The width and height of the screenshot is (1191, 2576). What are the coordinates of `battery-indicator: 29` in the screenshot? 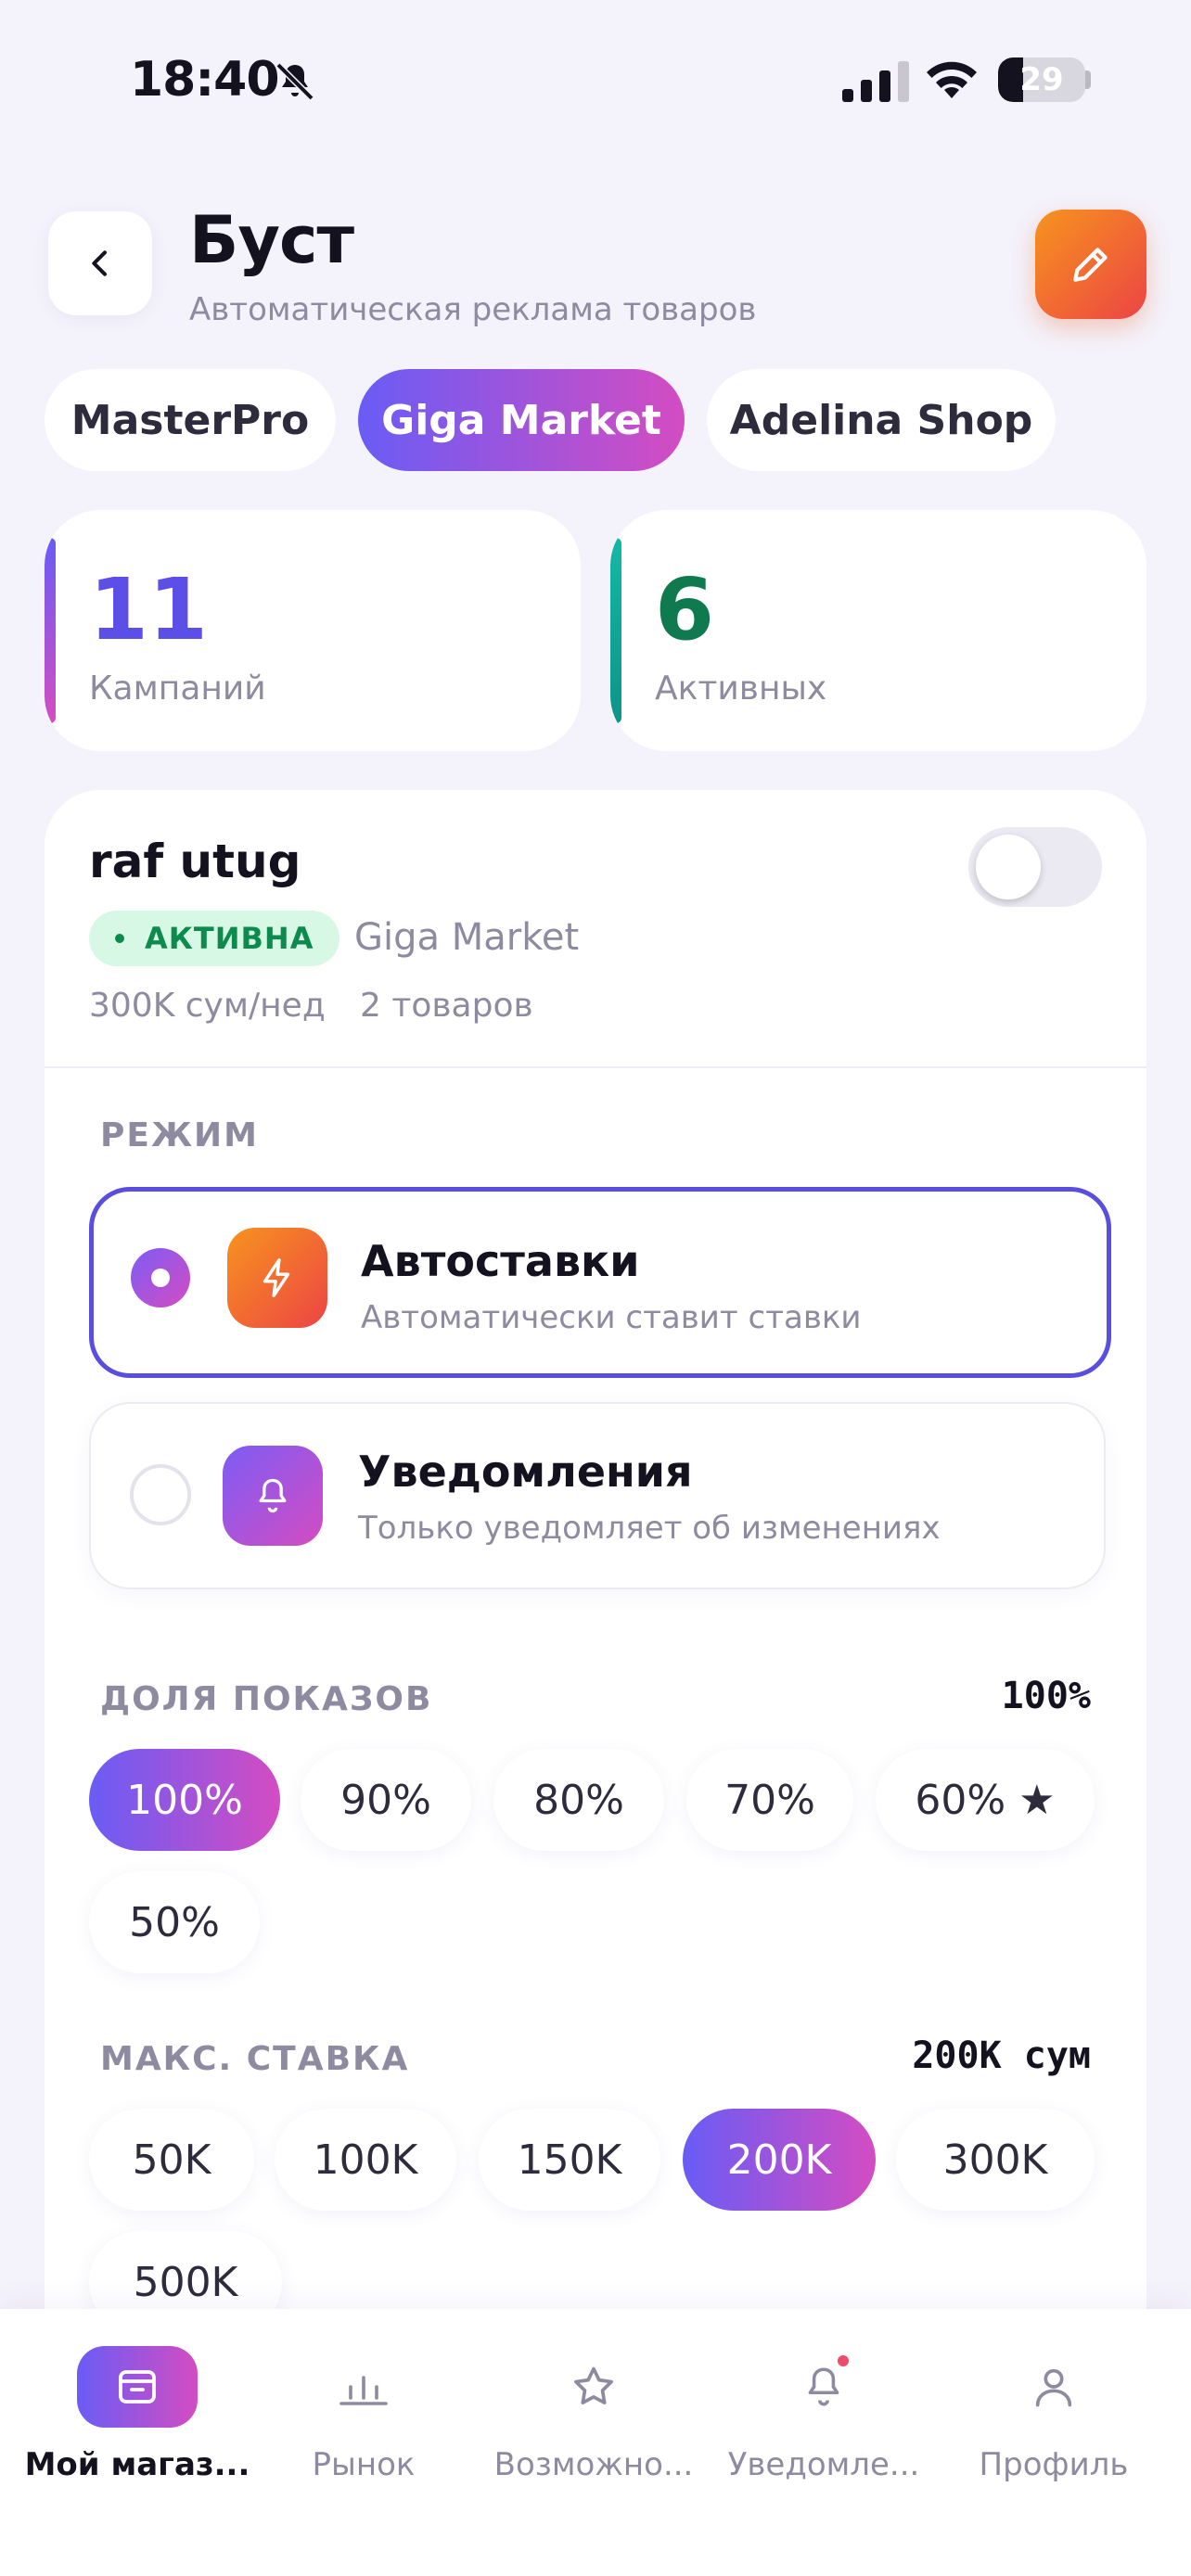 It's located at (1041, 79).